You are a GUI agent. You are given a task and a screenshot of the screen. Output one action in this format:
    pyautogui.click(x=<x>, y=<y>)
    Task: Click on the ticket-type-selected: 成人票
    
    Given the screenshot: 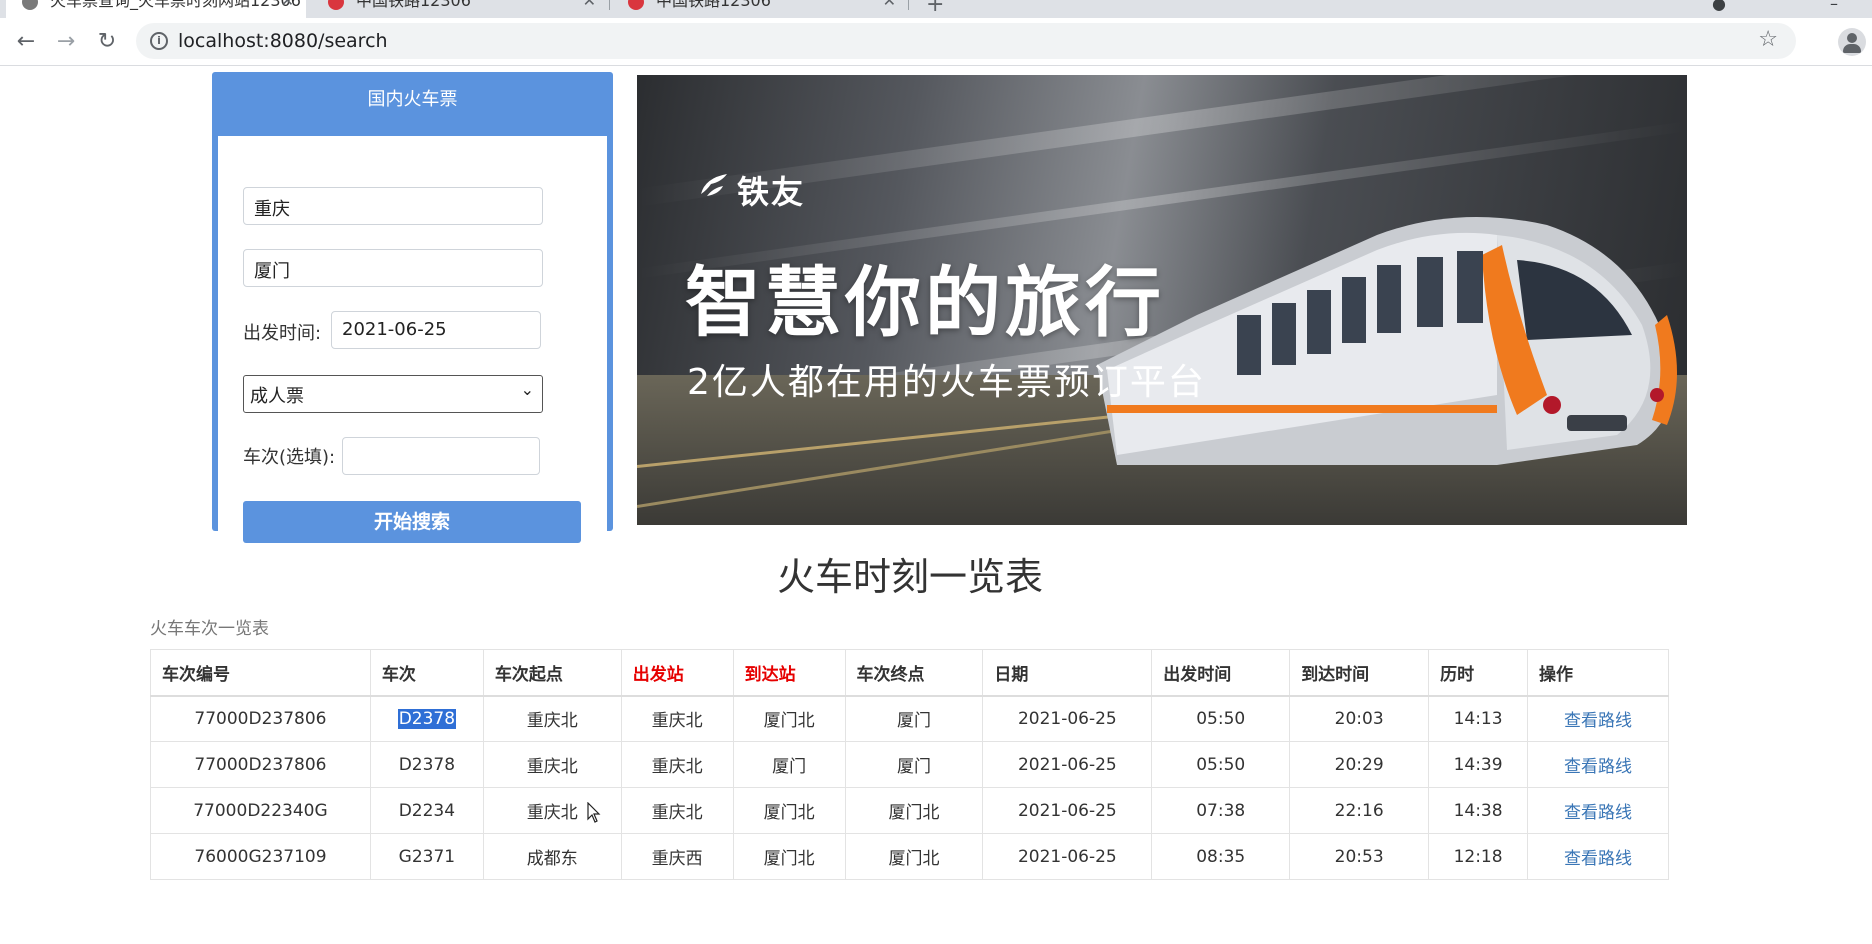 What is the action you would take?
    pyautogui.click(x=277, y=396)
    